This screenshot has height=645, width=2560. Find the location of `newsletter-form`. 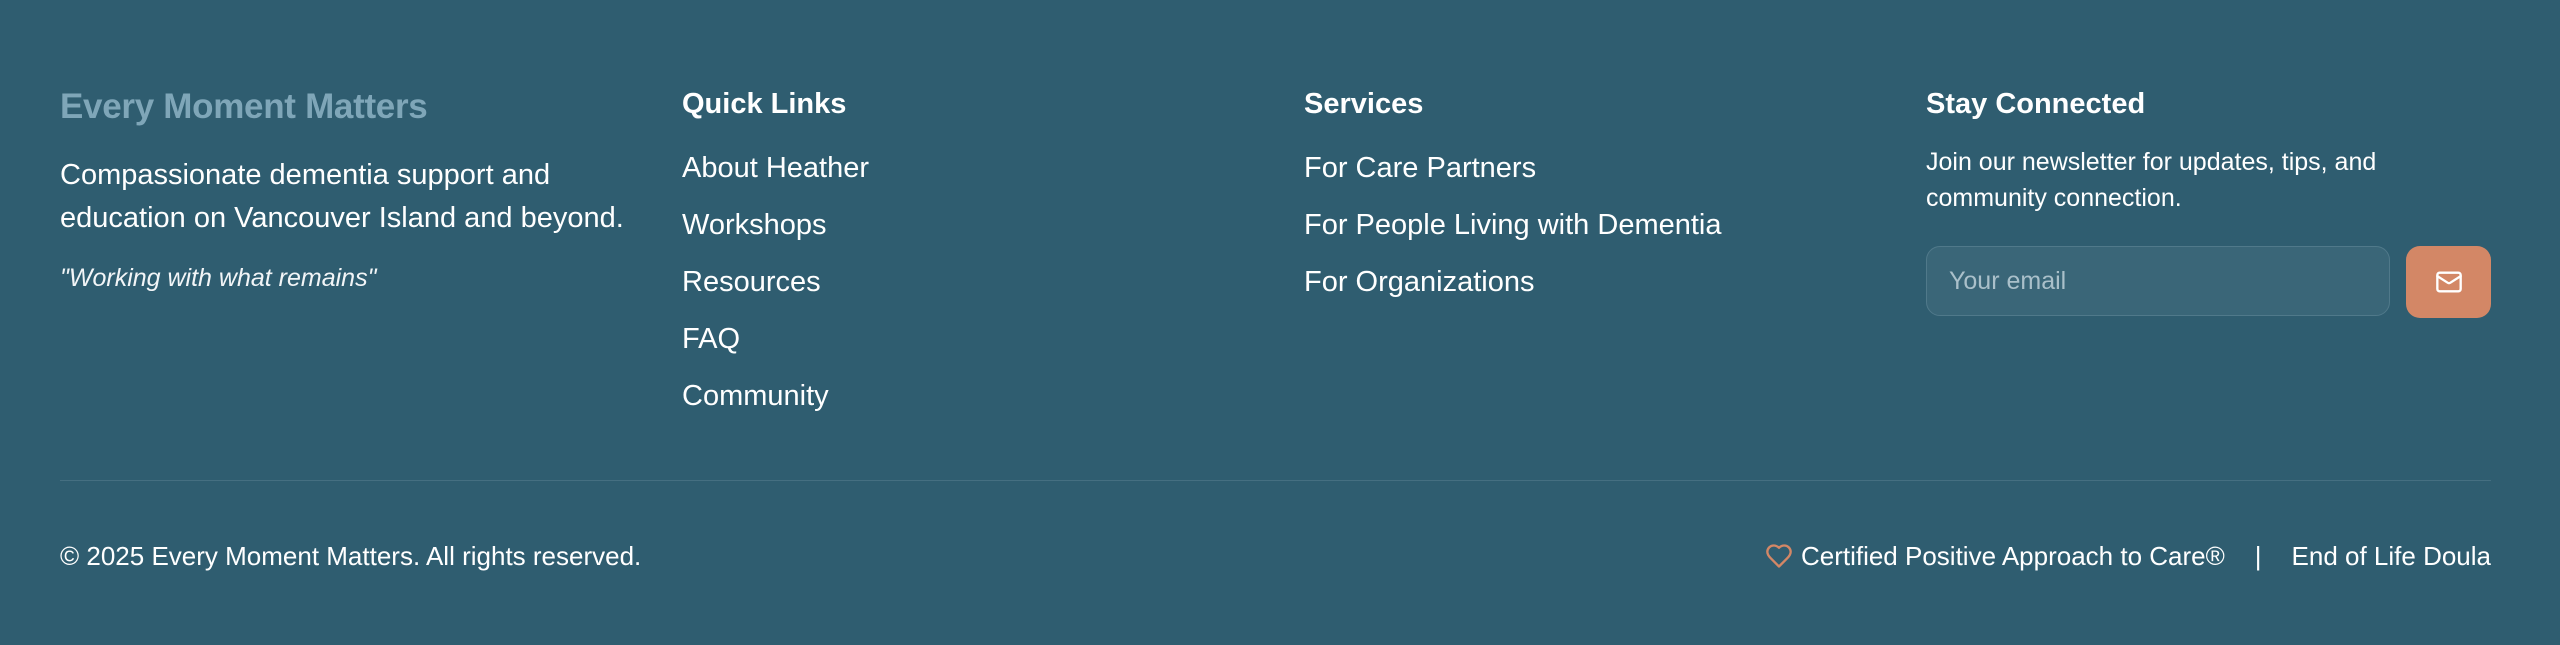

newsletter-form is located at coordinates (2213, 282).